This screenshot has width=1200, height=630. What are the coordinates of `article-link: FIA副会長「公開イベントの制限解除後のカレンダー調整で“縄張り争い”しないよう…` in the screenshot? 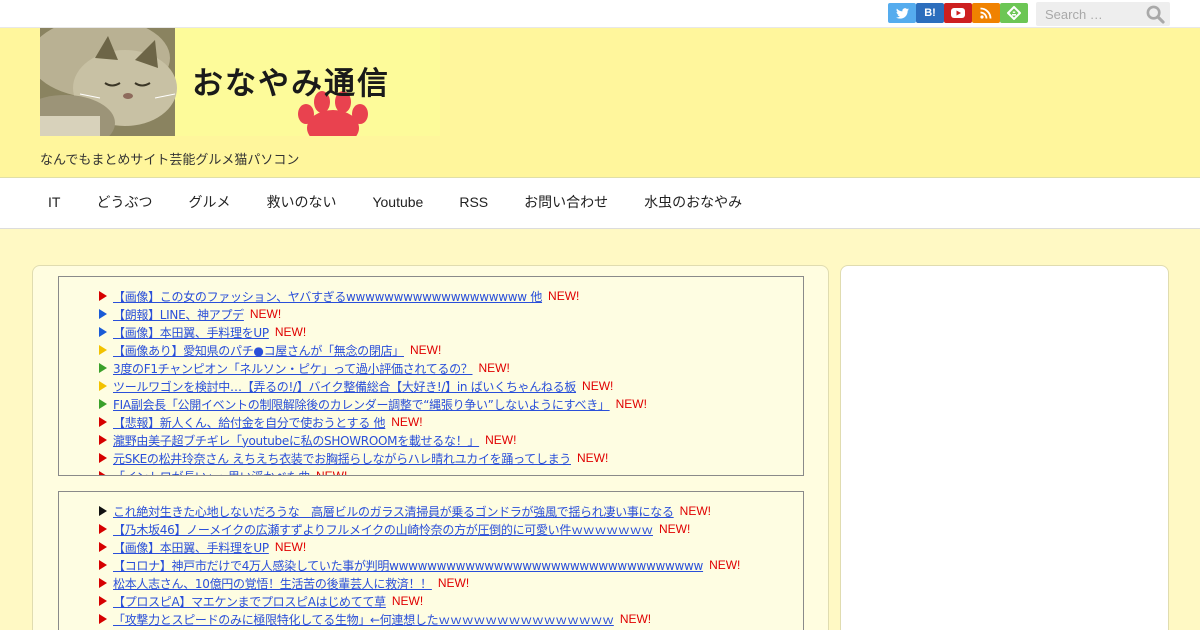 It's located at (361, 404).